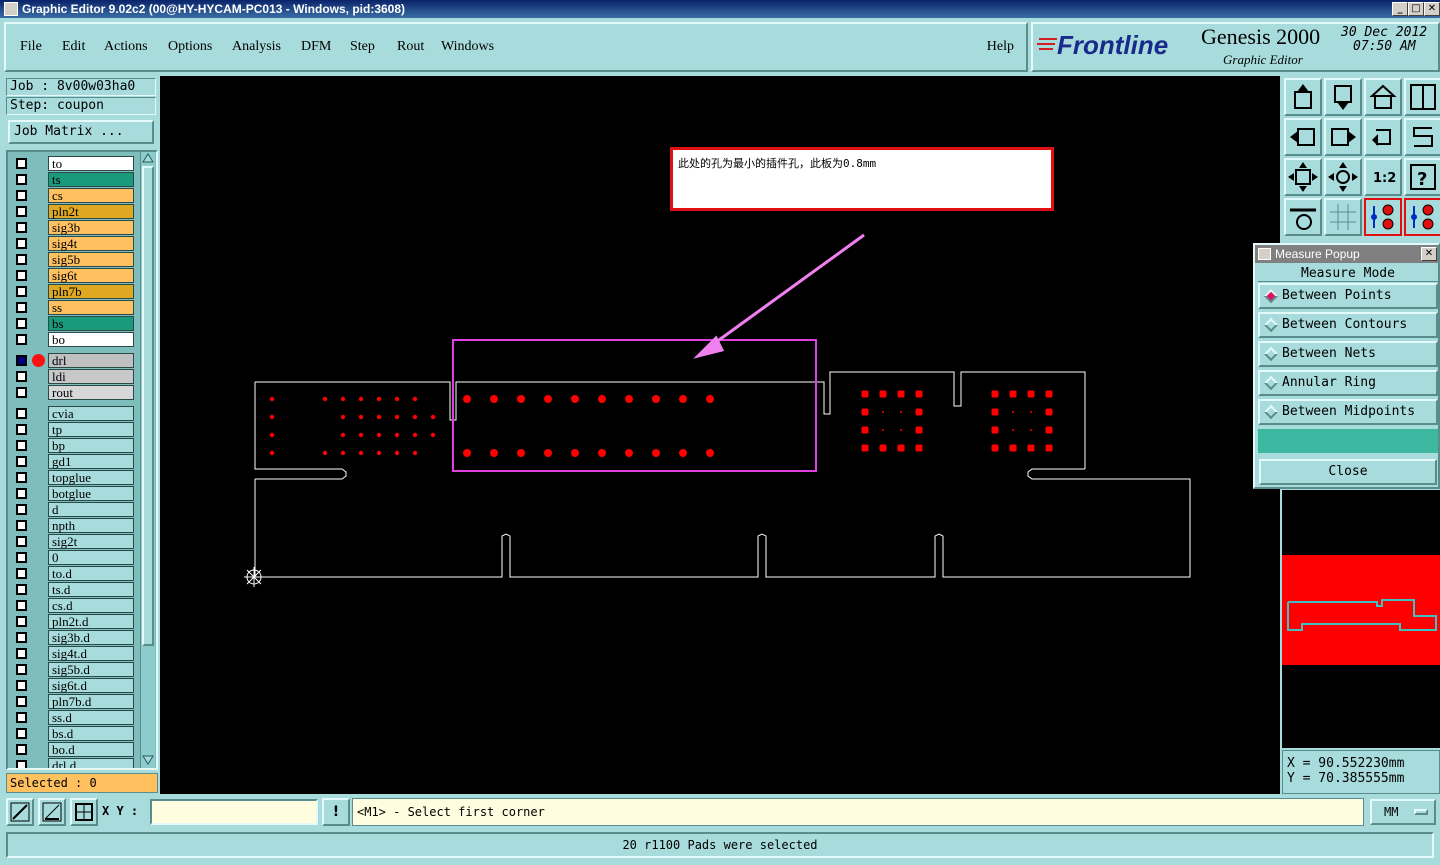  I want to click on layer-name: sig2t, so click(91, 541).